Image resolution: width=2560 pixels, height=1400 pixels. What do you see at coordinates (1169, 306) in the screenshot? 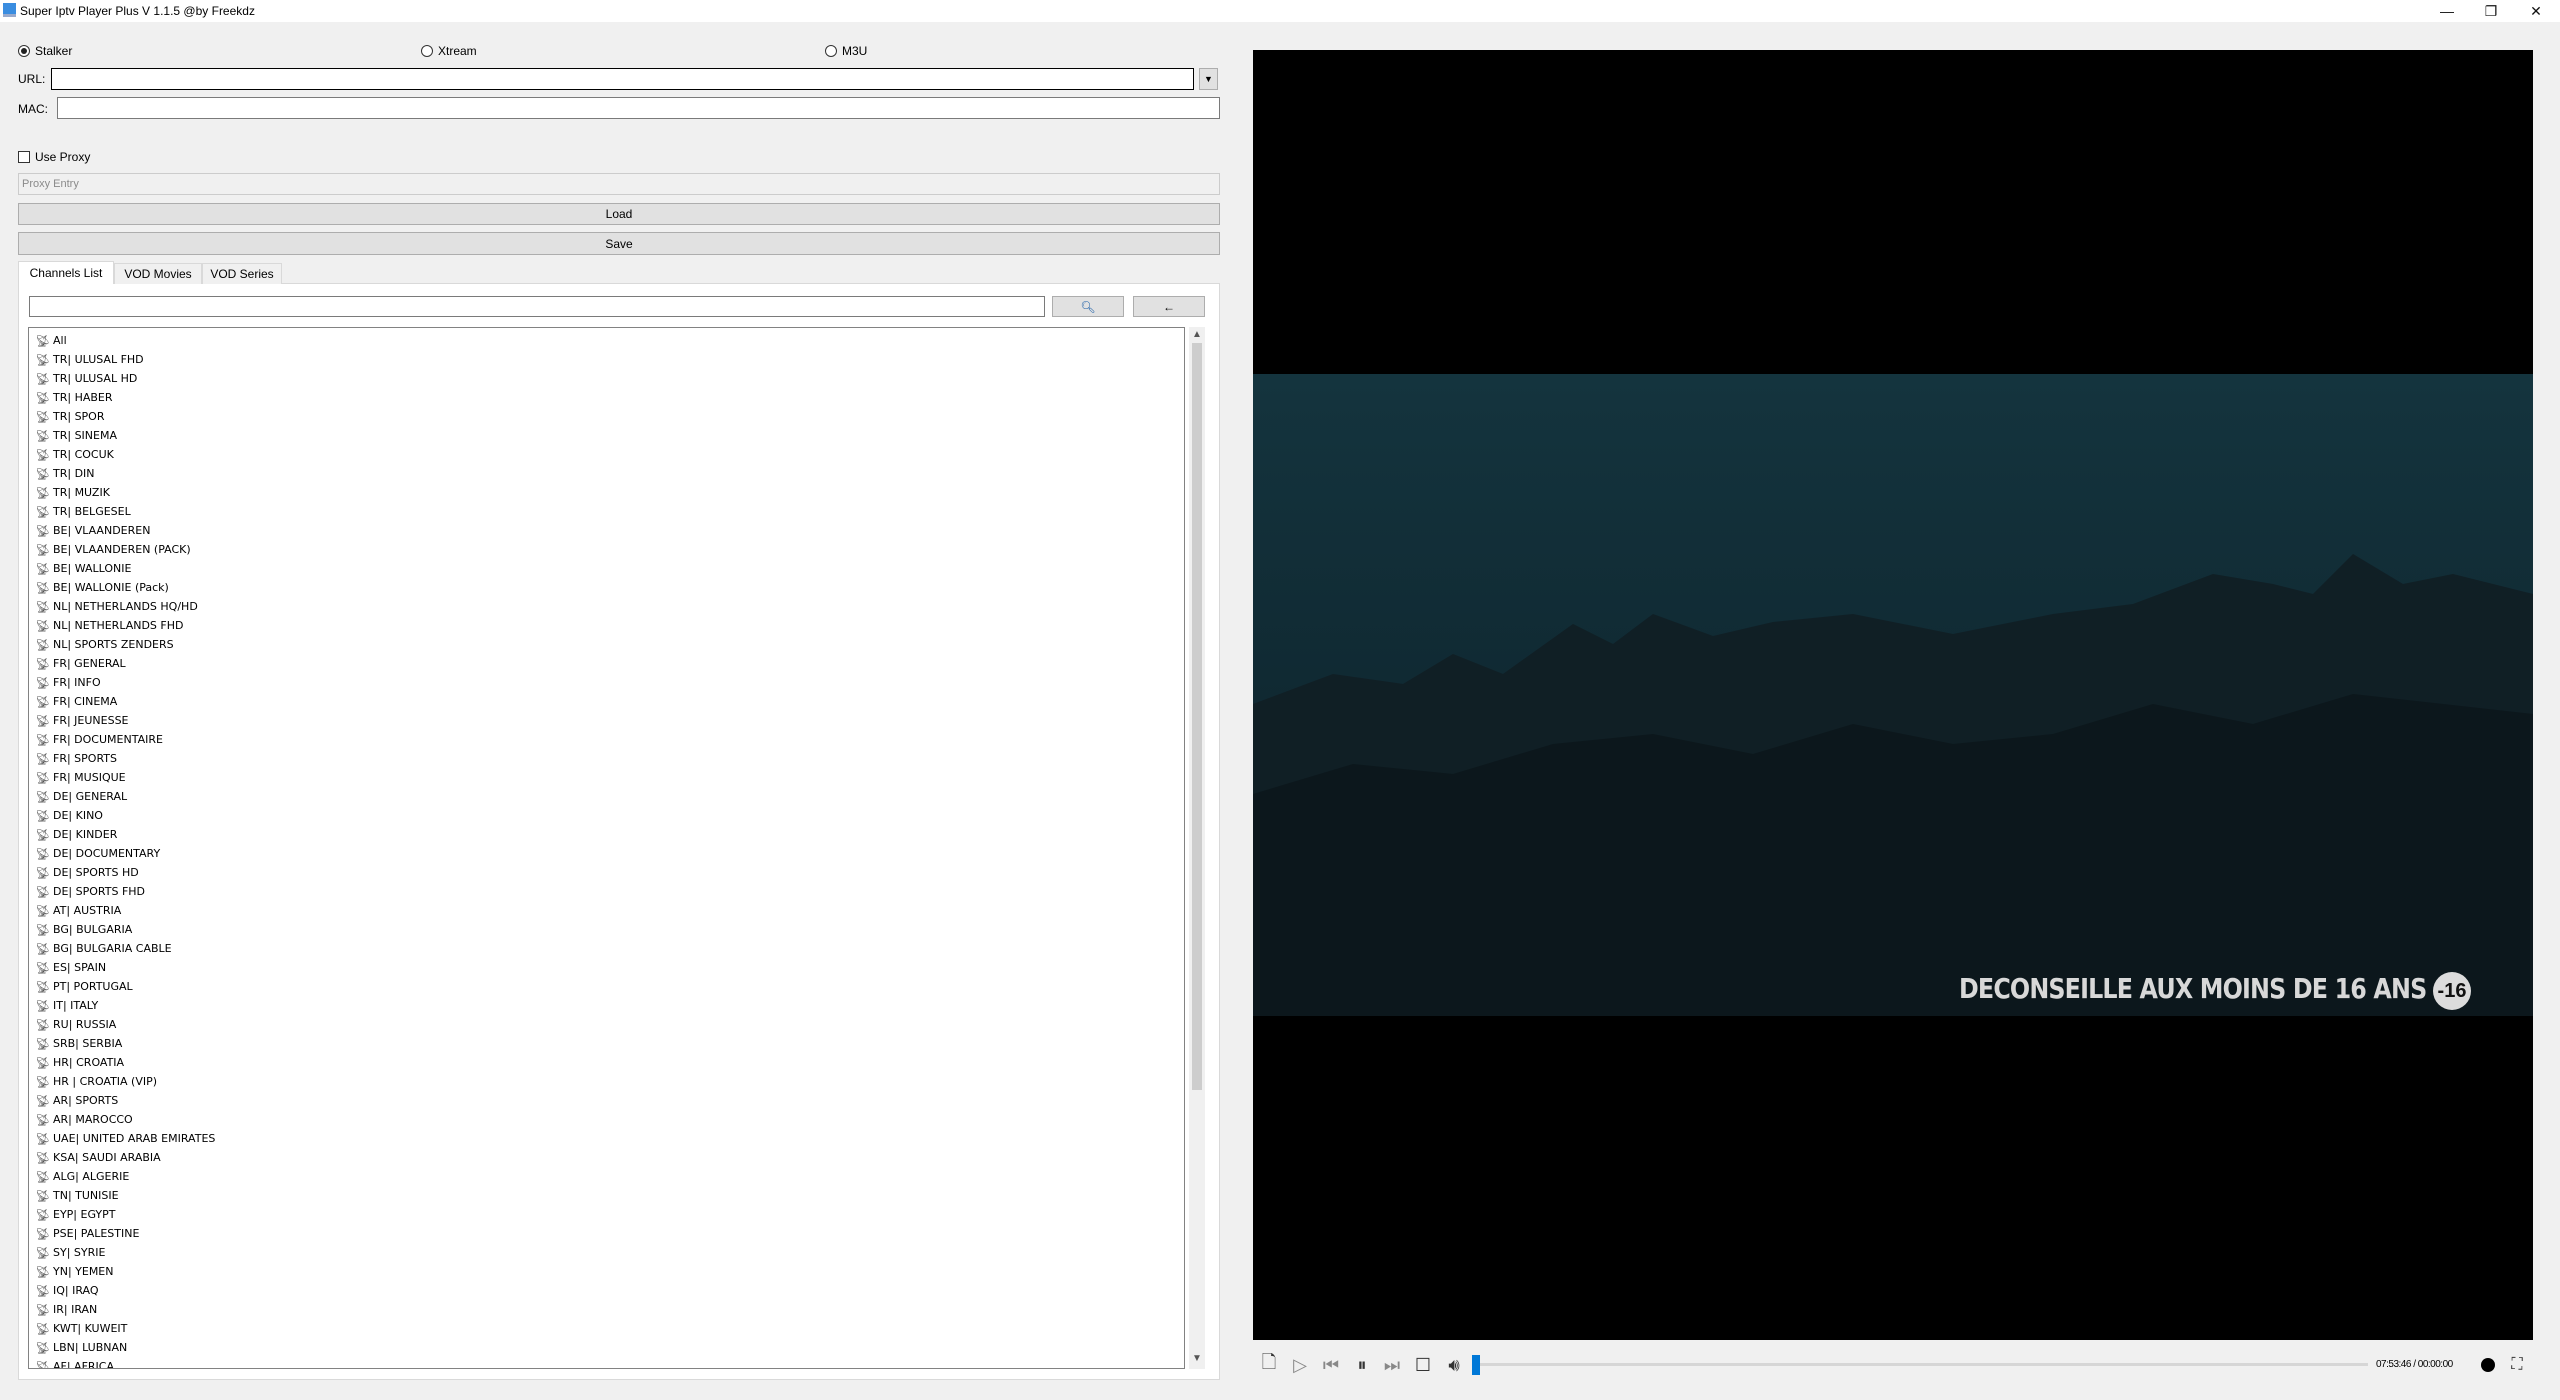
I see `back-button: ←` at bounding box center [1169, 306].